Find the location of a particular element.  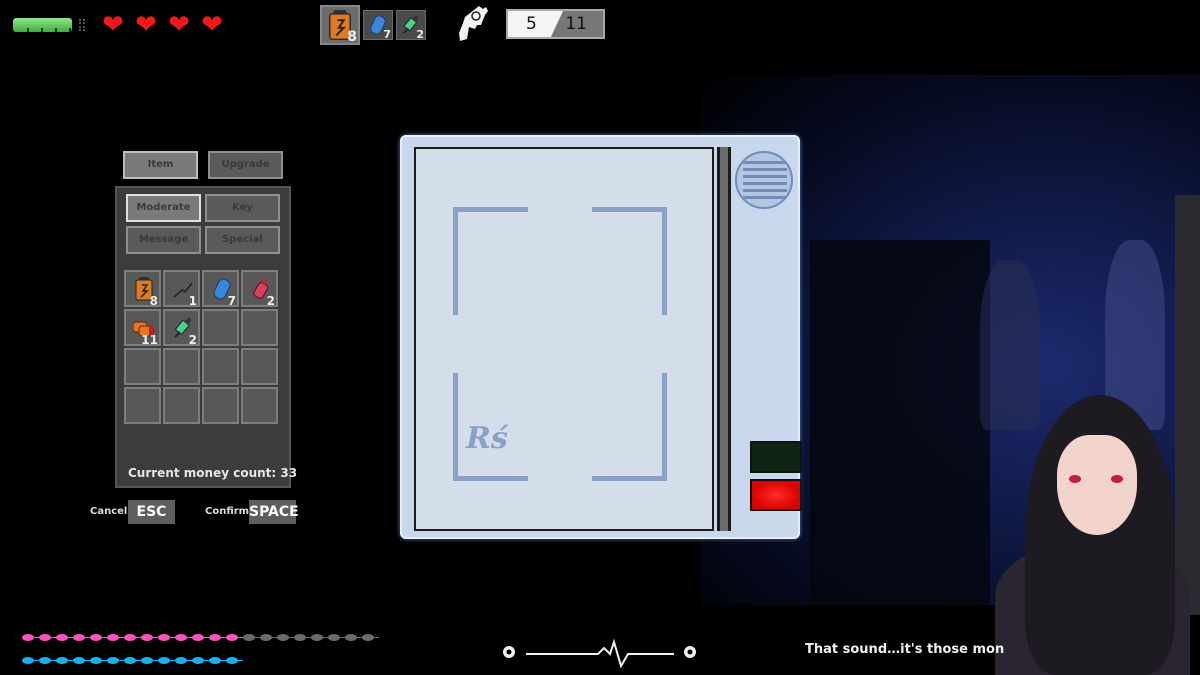

ammo-loaded: 5 is located at coordinates (535, 24).